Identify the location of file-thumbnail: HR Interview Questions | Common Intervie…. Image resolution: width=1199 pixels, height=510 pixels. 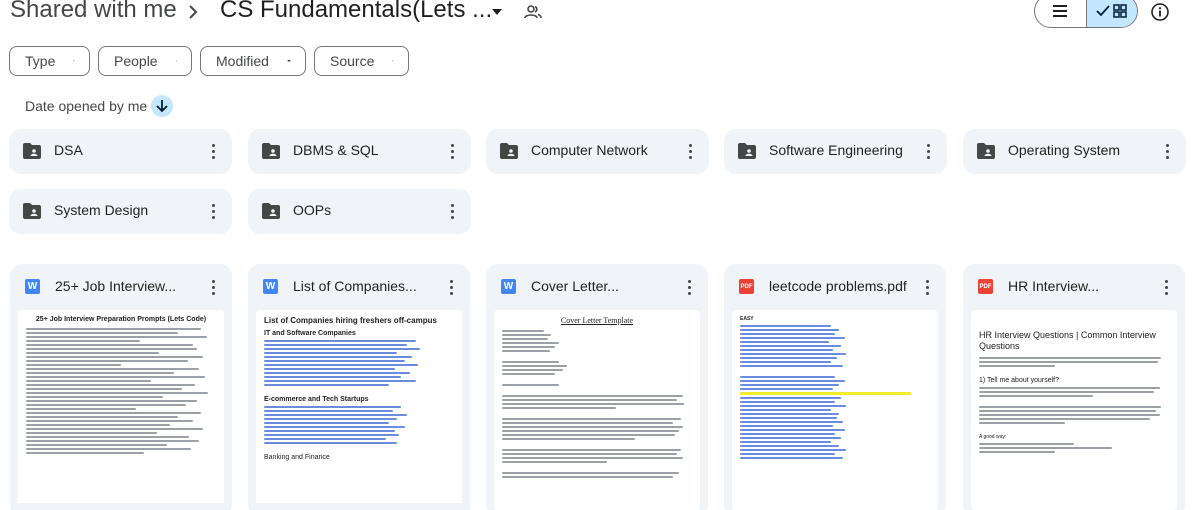
(1074, 410).